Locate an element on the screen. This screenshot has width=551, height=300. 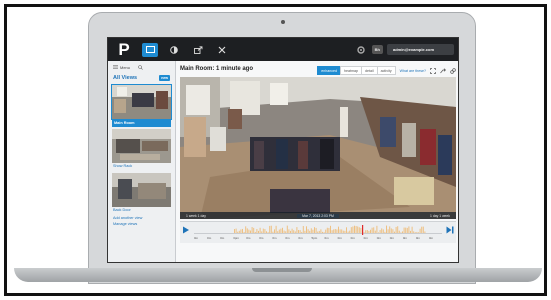
skip-back-controls: 1 week 1 day is located at coordinates (196, 216).